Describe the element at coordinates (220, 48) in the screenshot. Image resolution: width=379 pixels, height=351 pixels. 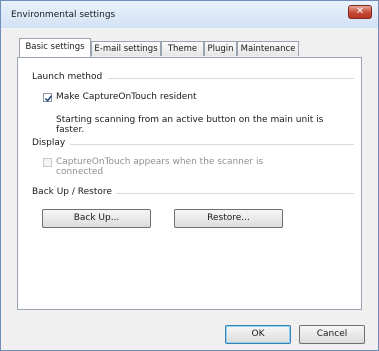
I see `tab-plugin: Plugin` at that location.